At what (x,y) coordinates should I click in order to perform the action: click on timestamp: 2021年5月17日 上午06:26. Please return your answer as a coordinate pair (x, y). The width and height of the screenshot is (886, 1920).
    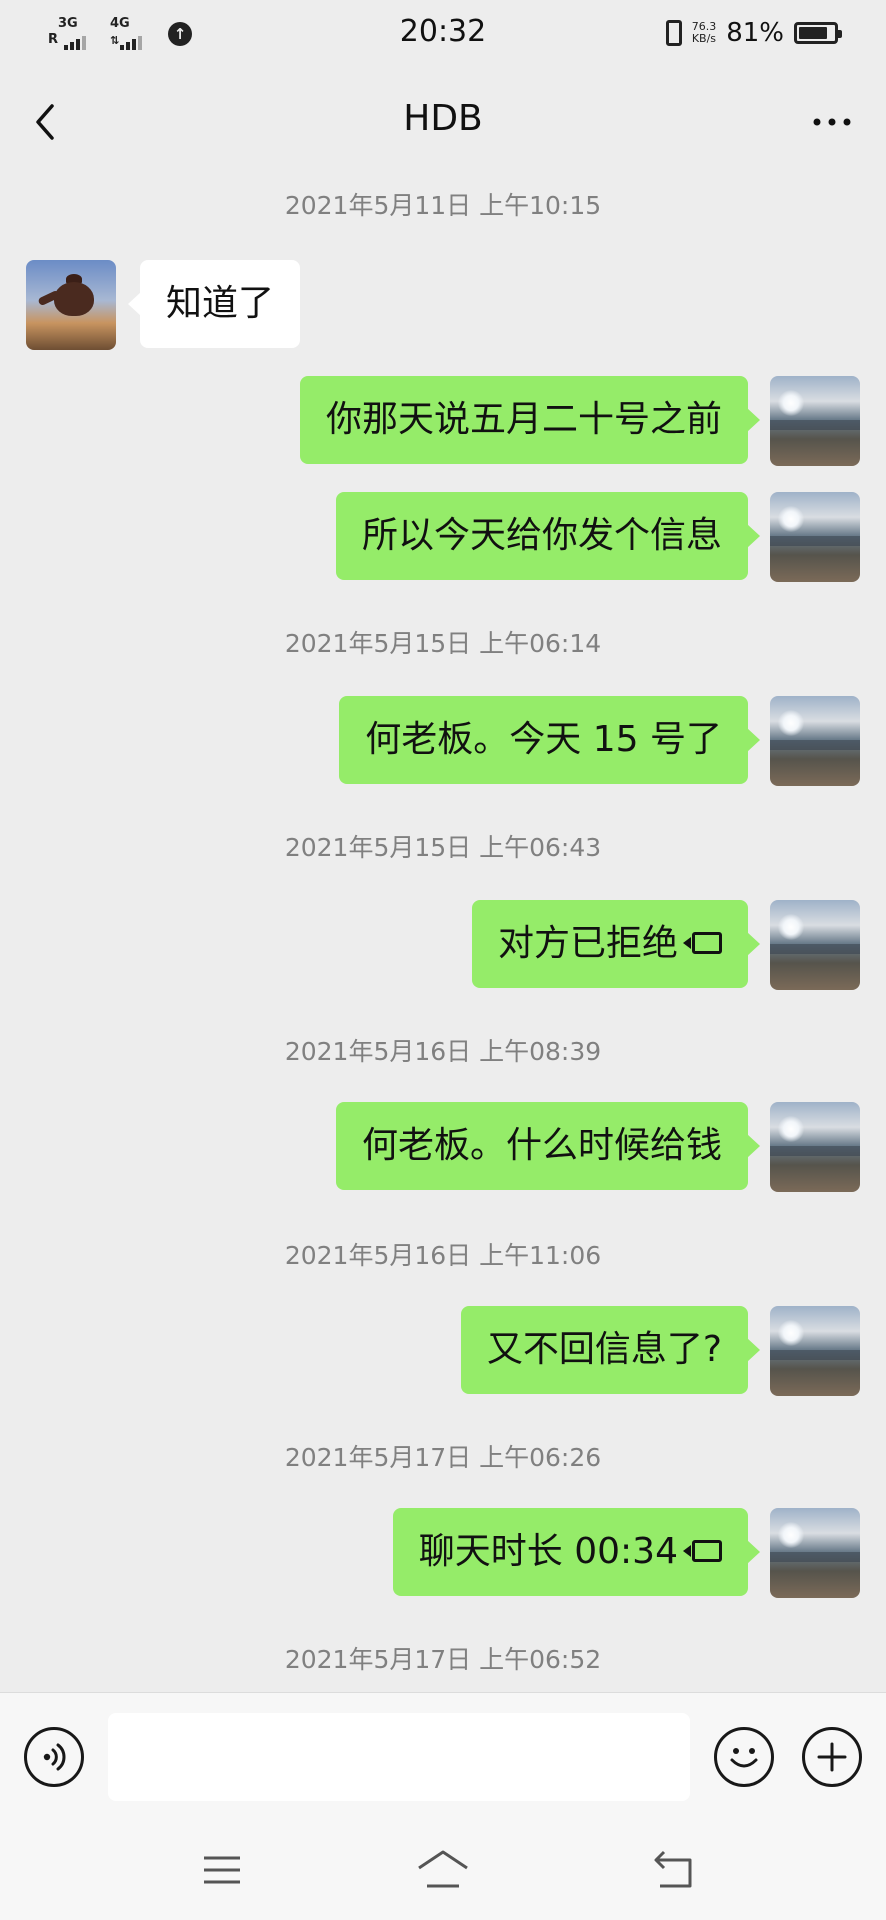
    Looking at the image, I should click on (443, 1457).